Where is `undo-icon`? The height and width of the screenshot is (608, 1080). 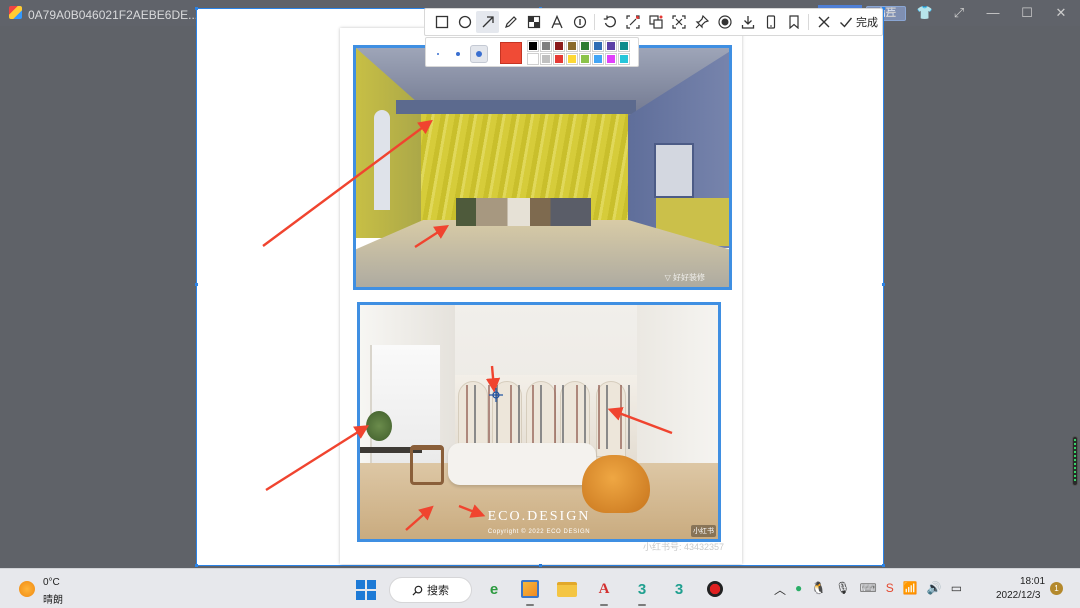 undo-icon is located at coordinates (609, 22).